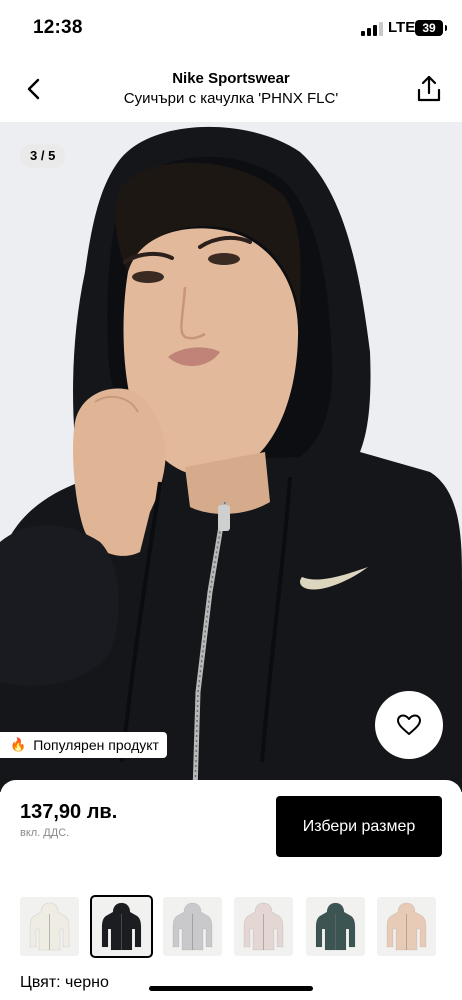 This screenshot has width=462, height=1000. What do you see at coordinates (231, 98) in the screenshot?
I see `product-title: Суичъри с качулка 'PHNX FLC'` at bounding box center [231, 98].